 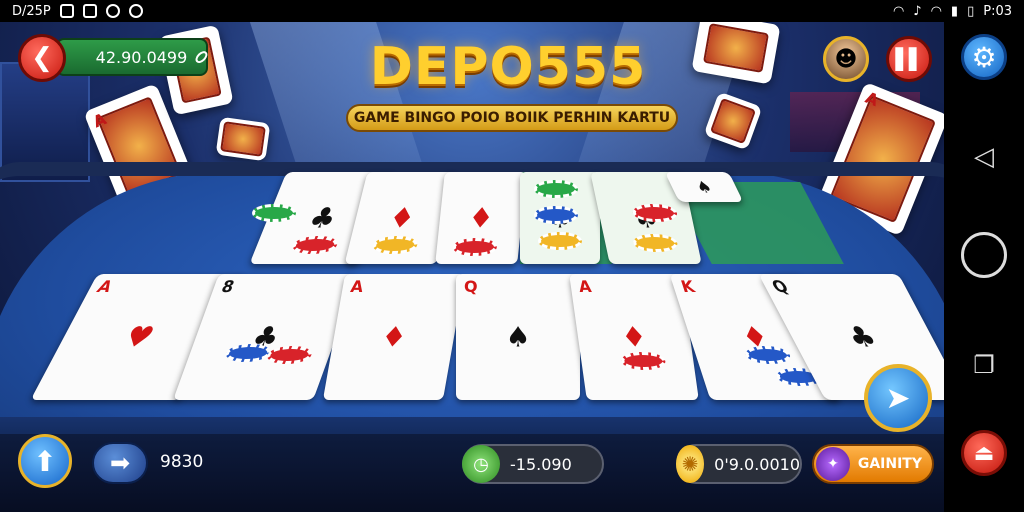 I want to click on card-top-4: ♠, so click(x=560, y=218).